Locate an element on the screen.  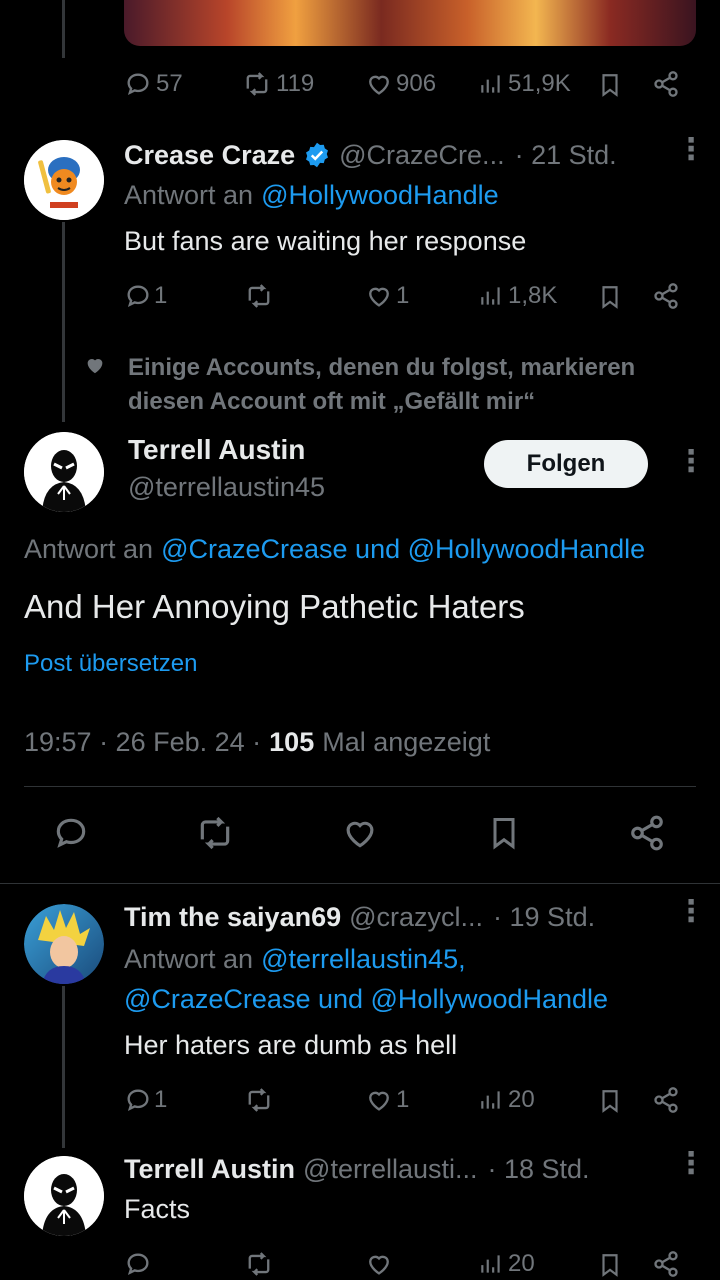
repost-count: 119 is located at coordinates (295, 83).